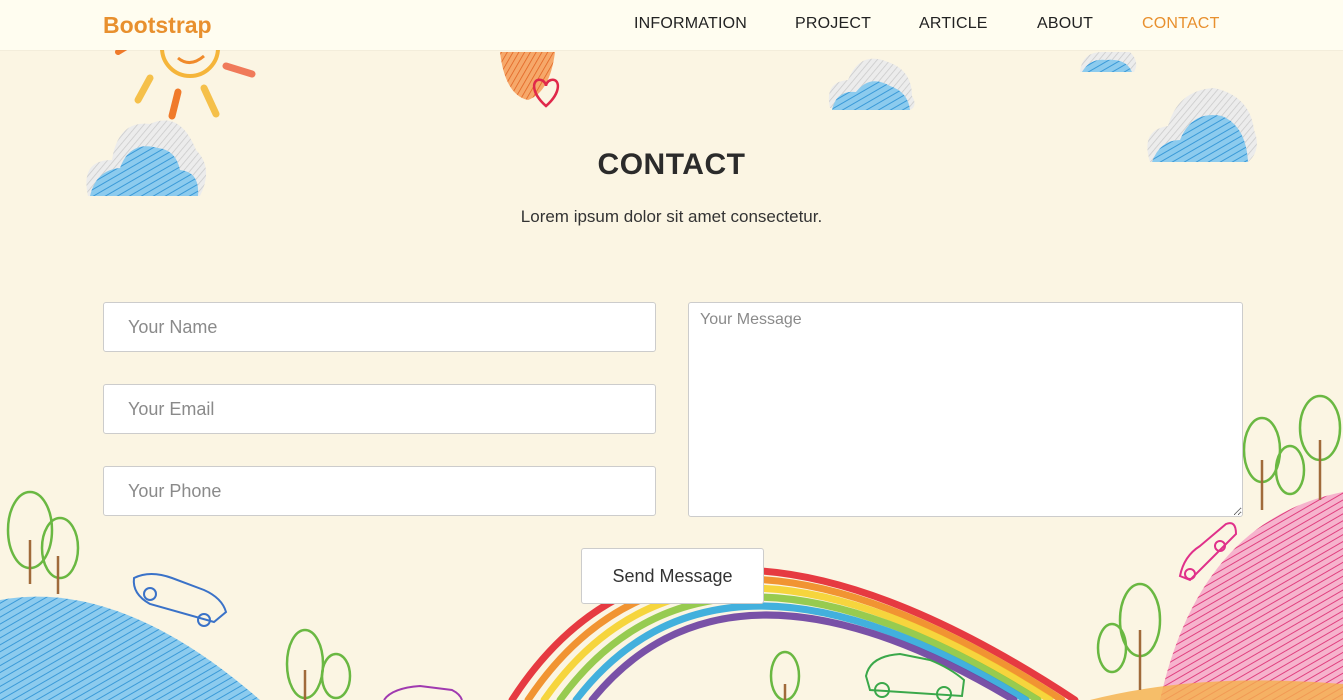 This screenshot has width=1343, height=700. I want to click on nav-item-contact: CONTACT, so click(1181, 24).